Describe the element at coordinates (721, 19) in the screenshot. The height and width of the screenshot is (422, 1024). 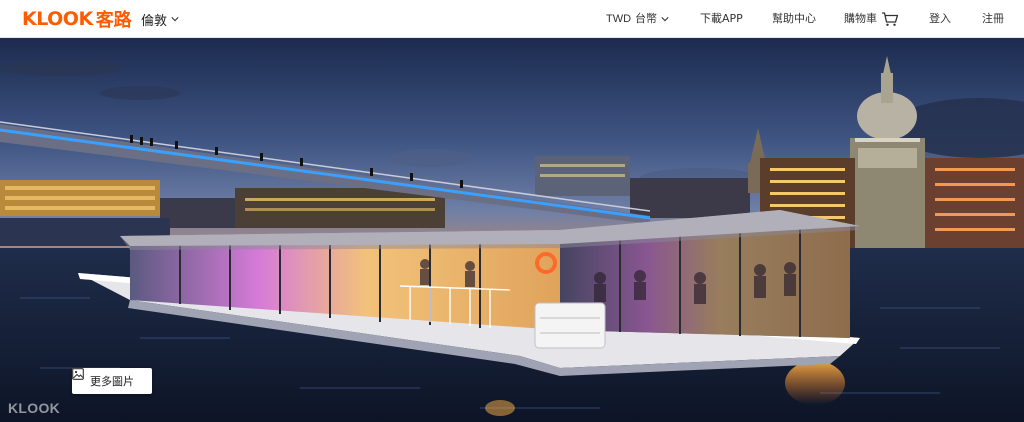
I see `download-app-link: 下載APP` at that location.